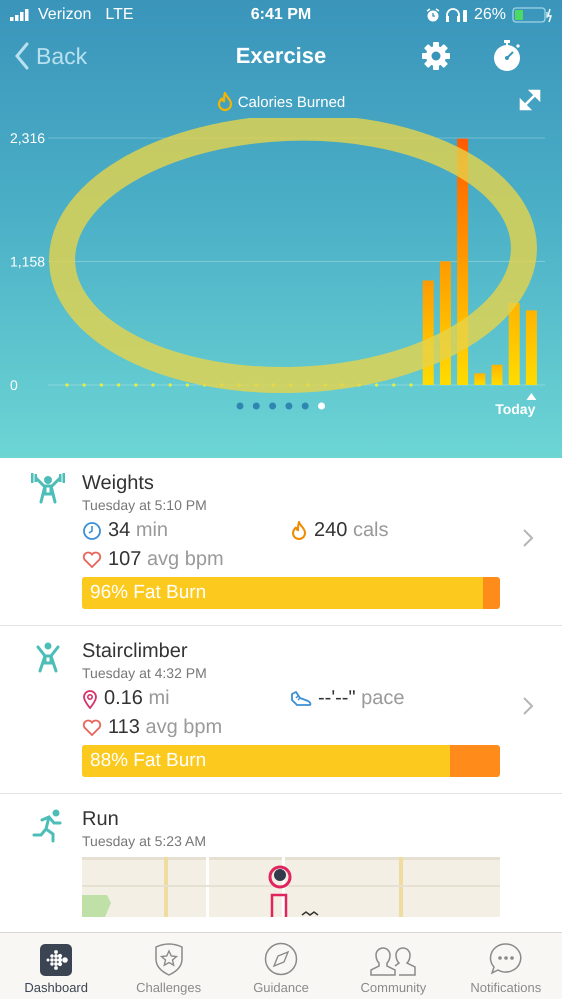 The width and height of the screenshot is (562, 999). I want to click on chat-bubble-icon, so click(505, 959).